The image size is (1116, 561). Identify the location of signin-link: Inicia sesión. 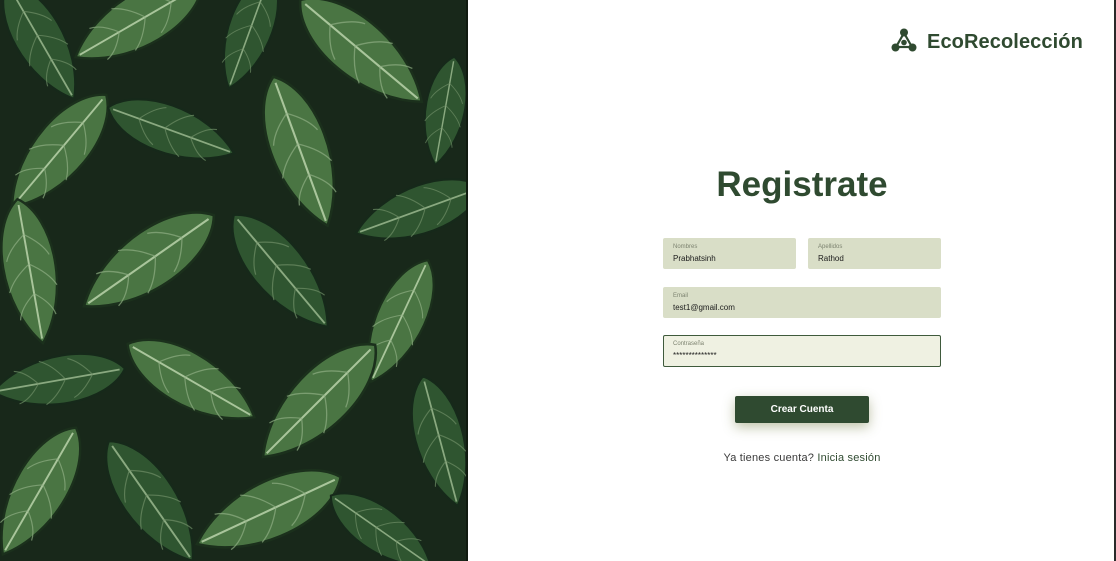
(848, 458).